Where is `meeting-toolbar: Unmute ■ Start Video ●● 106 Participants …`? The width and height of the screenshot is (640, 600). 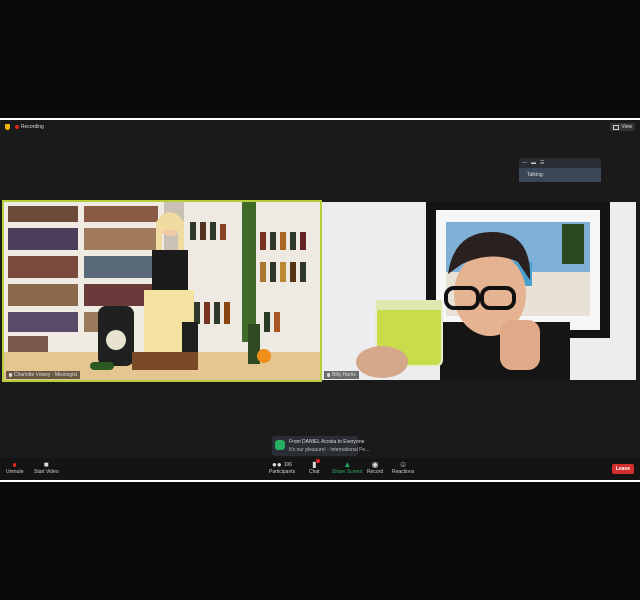
meeting-toolbar: Unmute ■ Start Video ●● 106 Participants … is located at coordinates (320, 469).